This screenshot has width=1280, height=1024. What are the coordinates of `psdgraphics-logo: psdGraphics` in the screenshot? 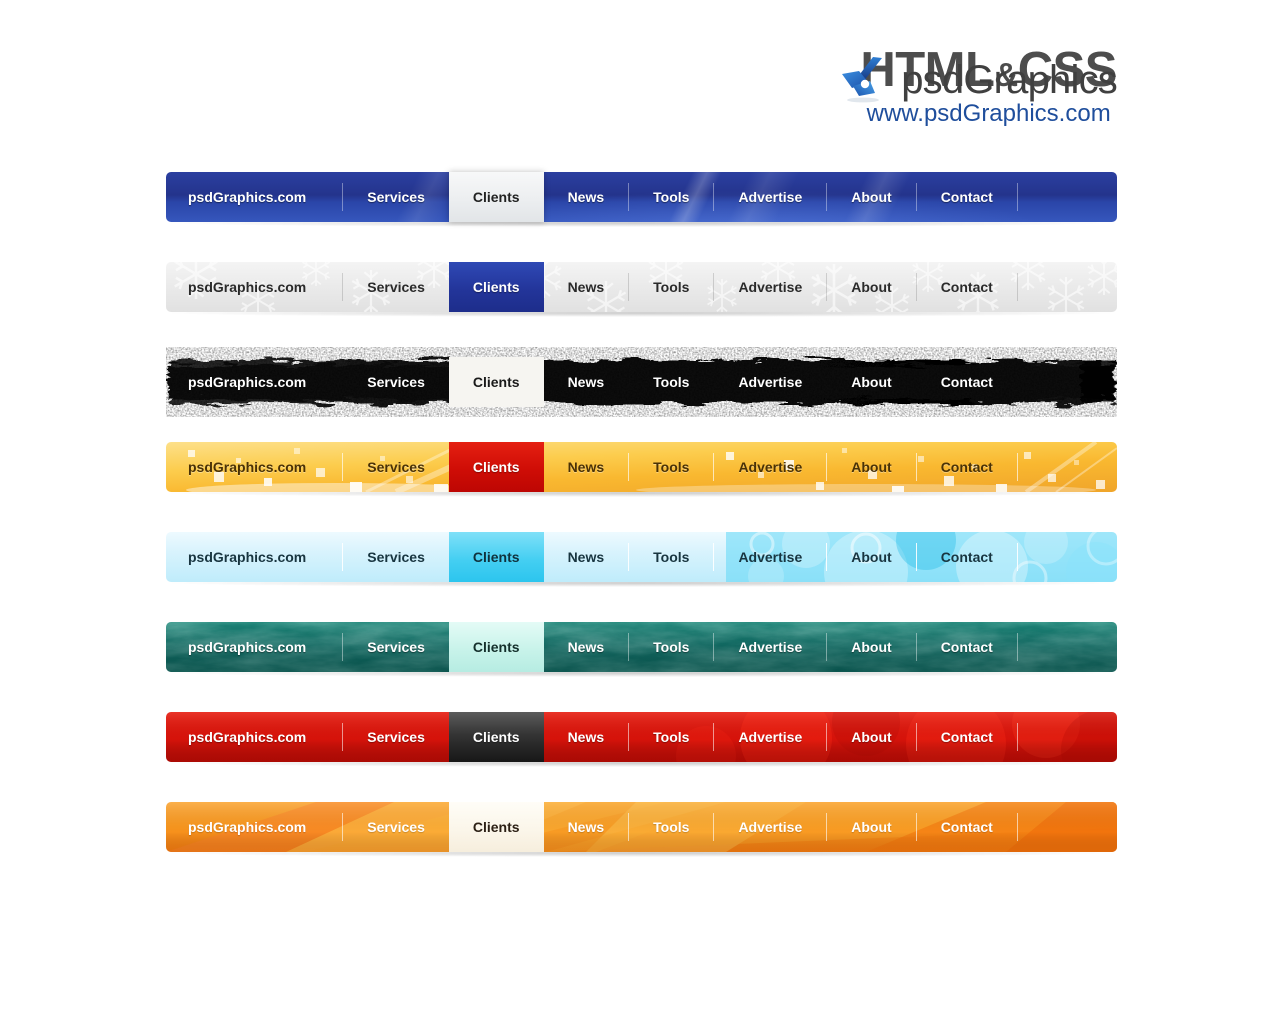 It's located at (978, 80).